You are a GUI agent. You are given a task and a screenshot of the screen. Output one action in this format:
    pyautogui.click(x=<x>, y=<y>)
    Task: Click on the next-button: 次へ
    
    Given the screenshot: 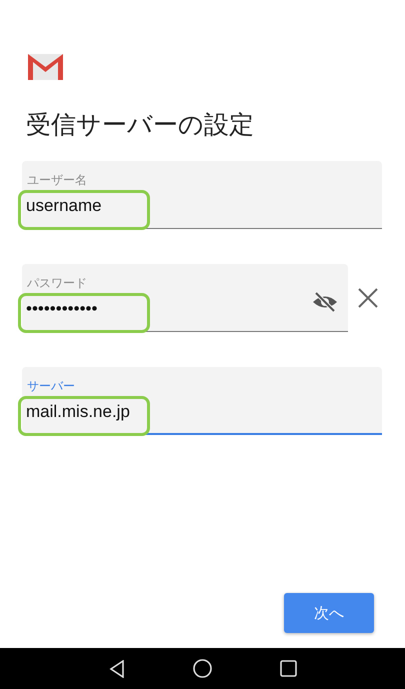 What is the action you would take?
    pyautogui.click(x=329, y=613)
    